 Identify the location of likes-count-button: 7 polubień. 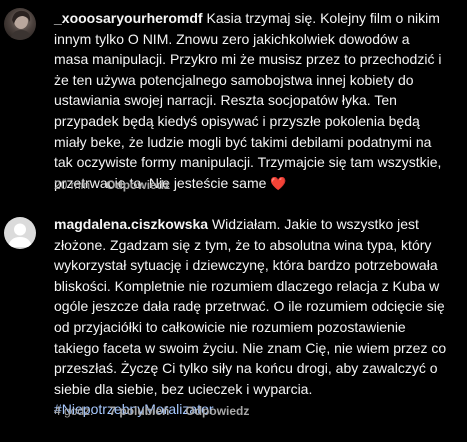
(139, 411).